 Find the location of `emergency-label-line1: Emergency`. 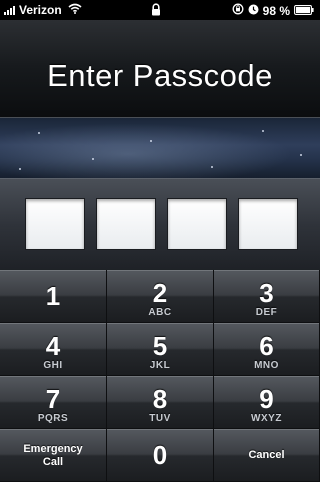

emergency-label-line1: Emergency is located at coordinates (53, 449).